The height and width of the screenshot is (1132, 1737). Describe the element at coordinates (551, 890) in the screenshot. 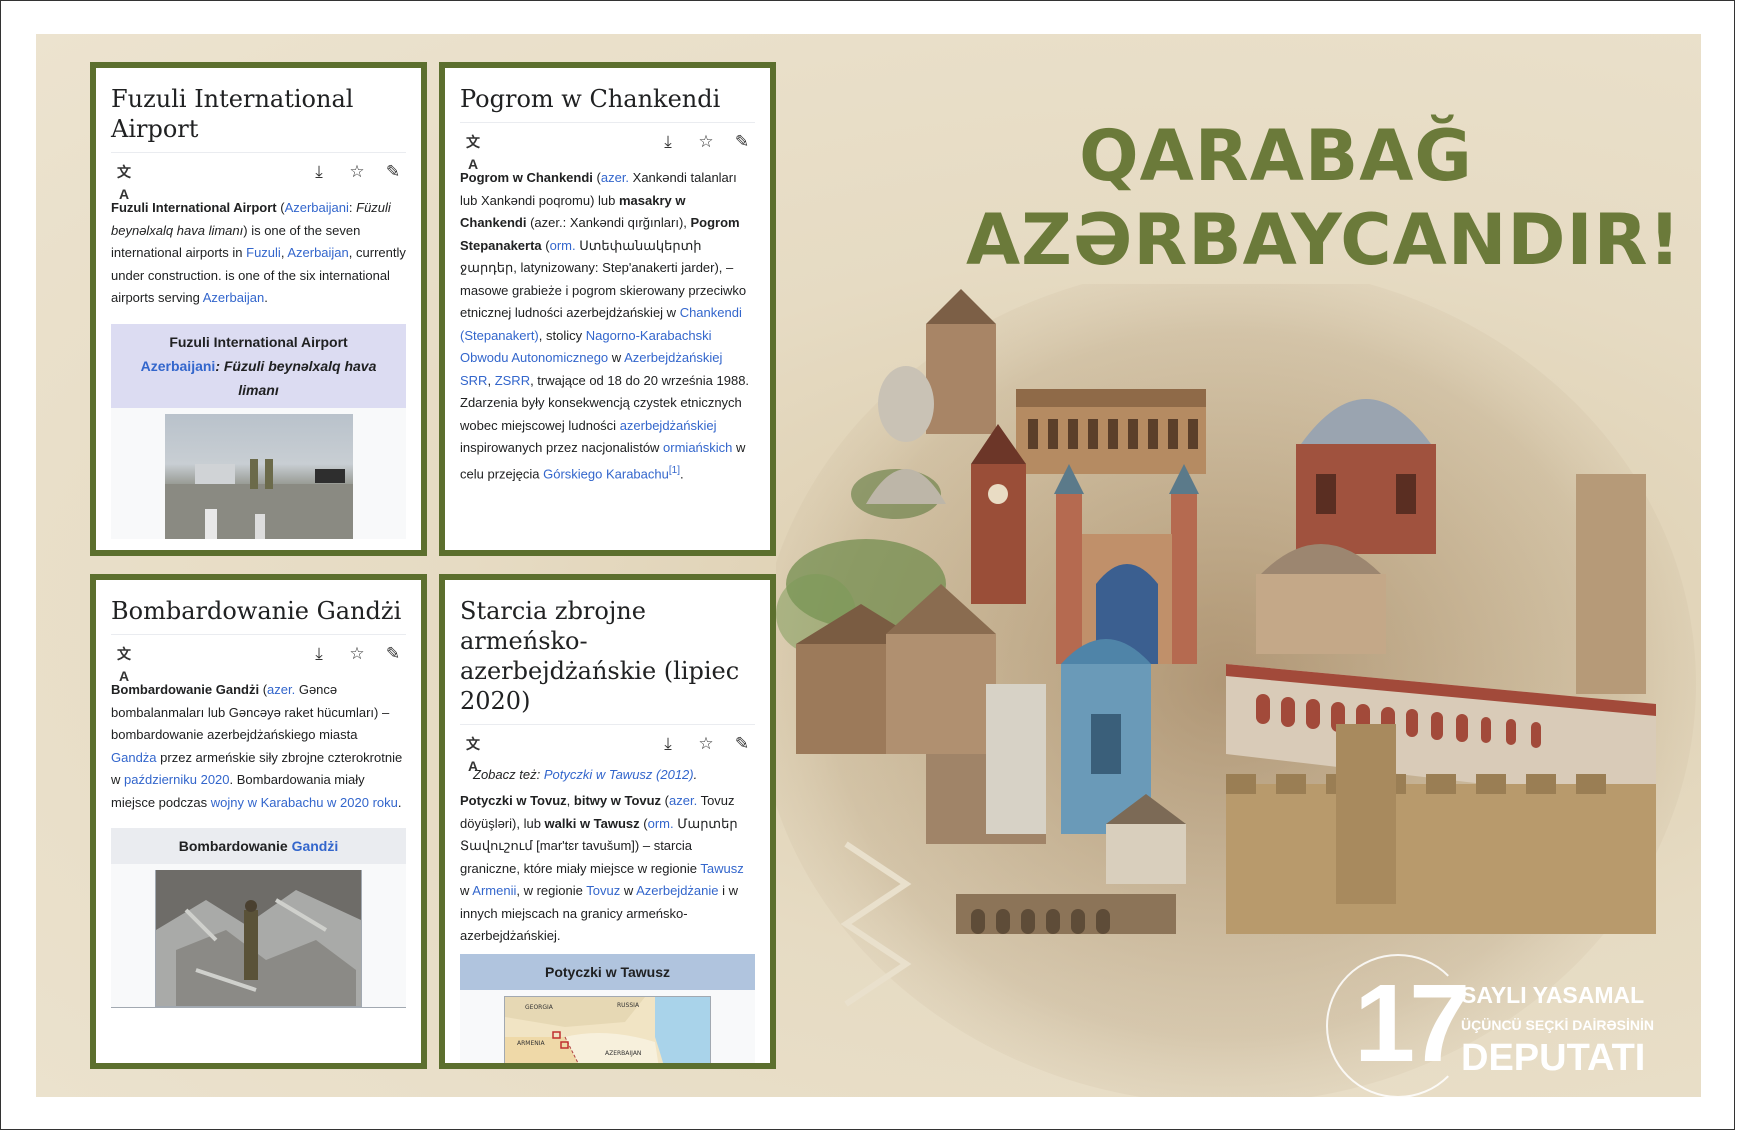

I see `text-run: , w regionie` at that location.